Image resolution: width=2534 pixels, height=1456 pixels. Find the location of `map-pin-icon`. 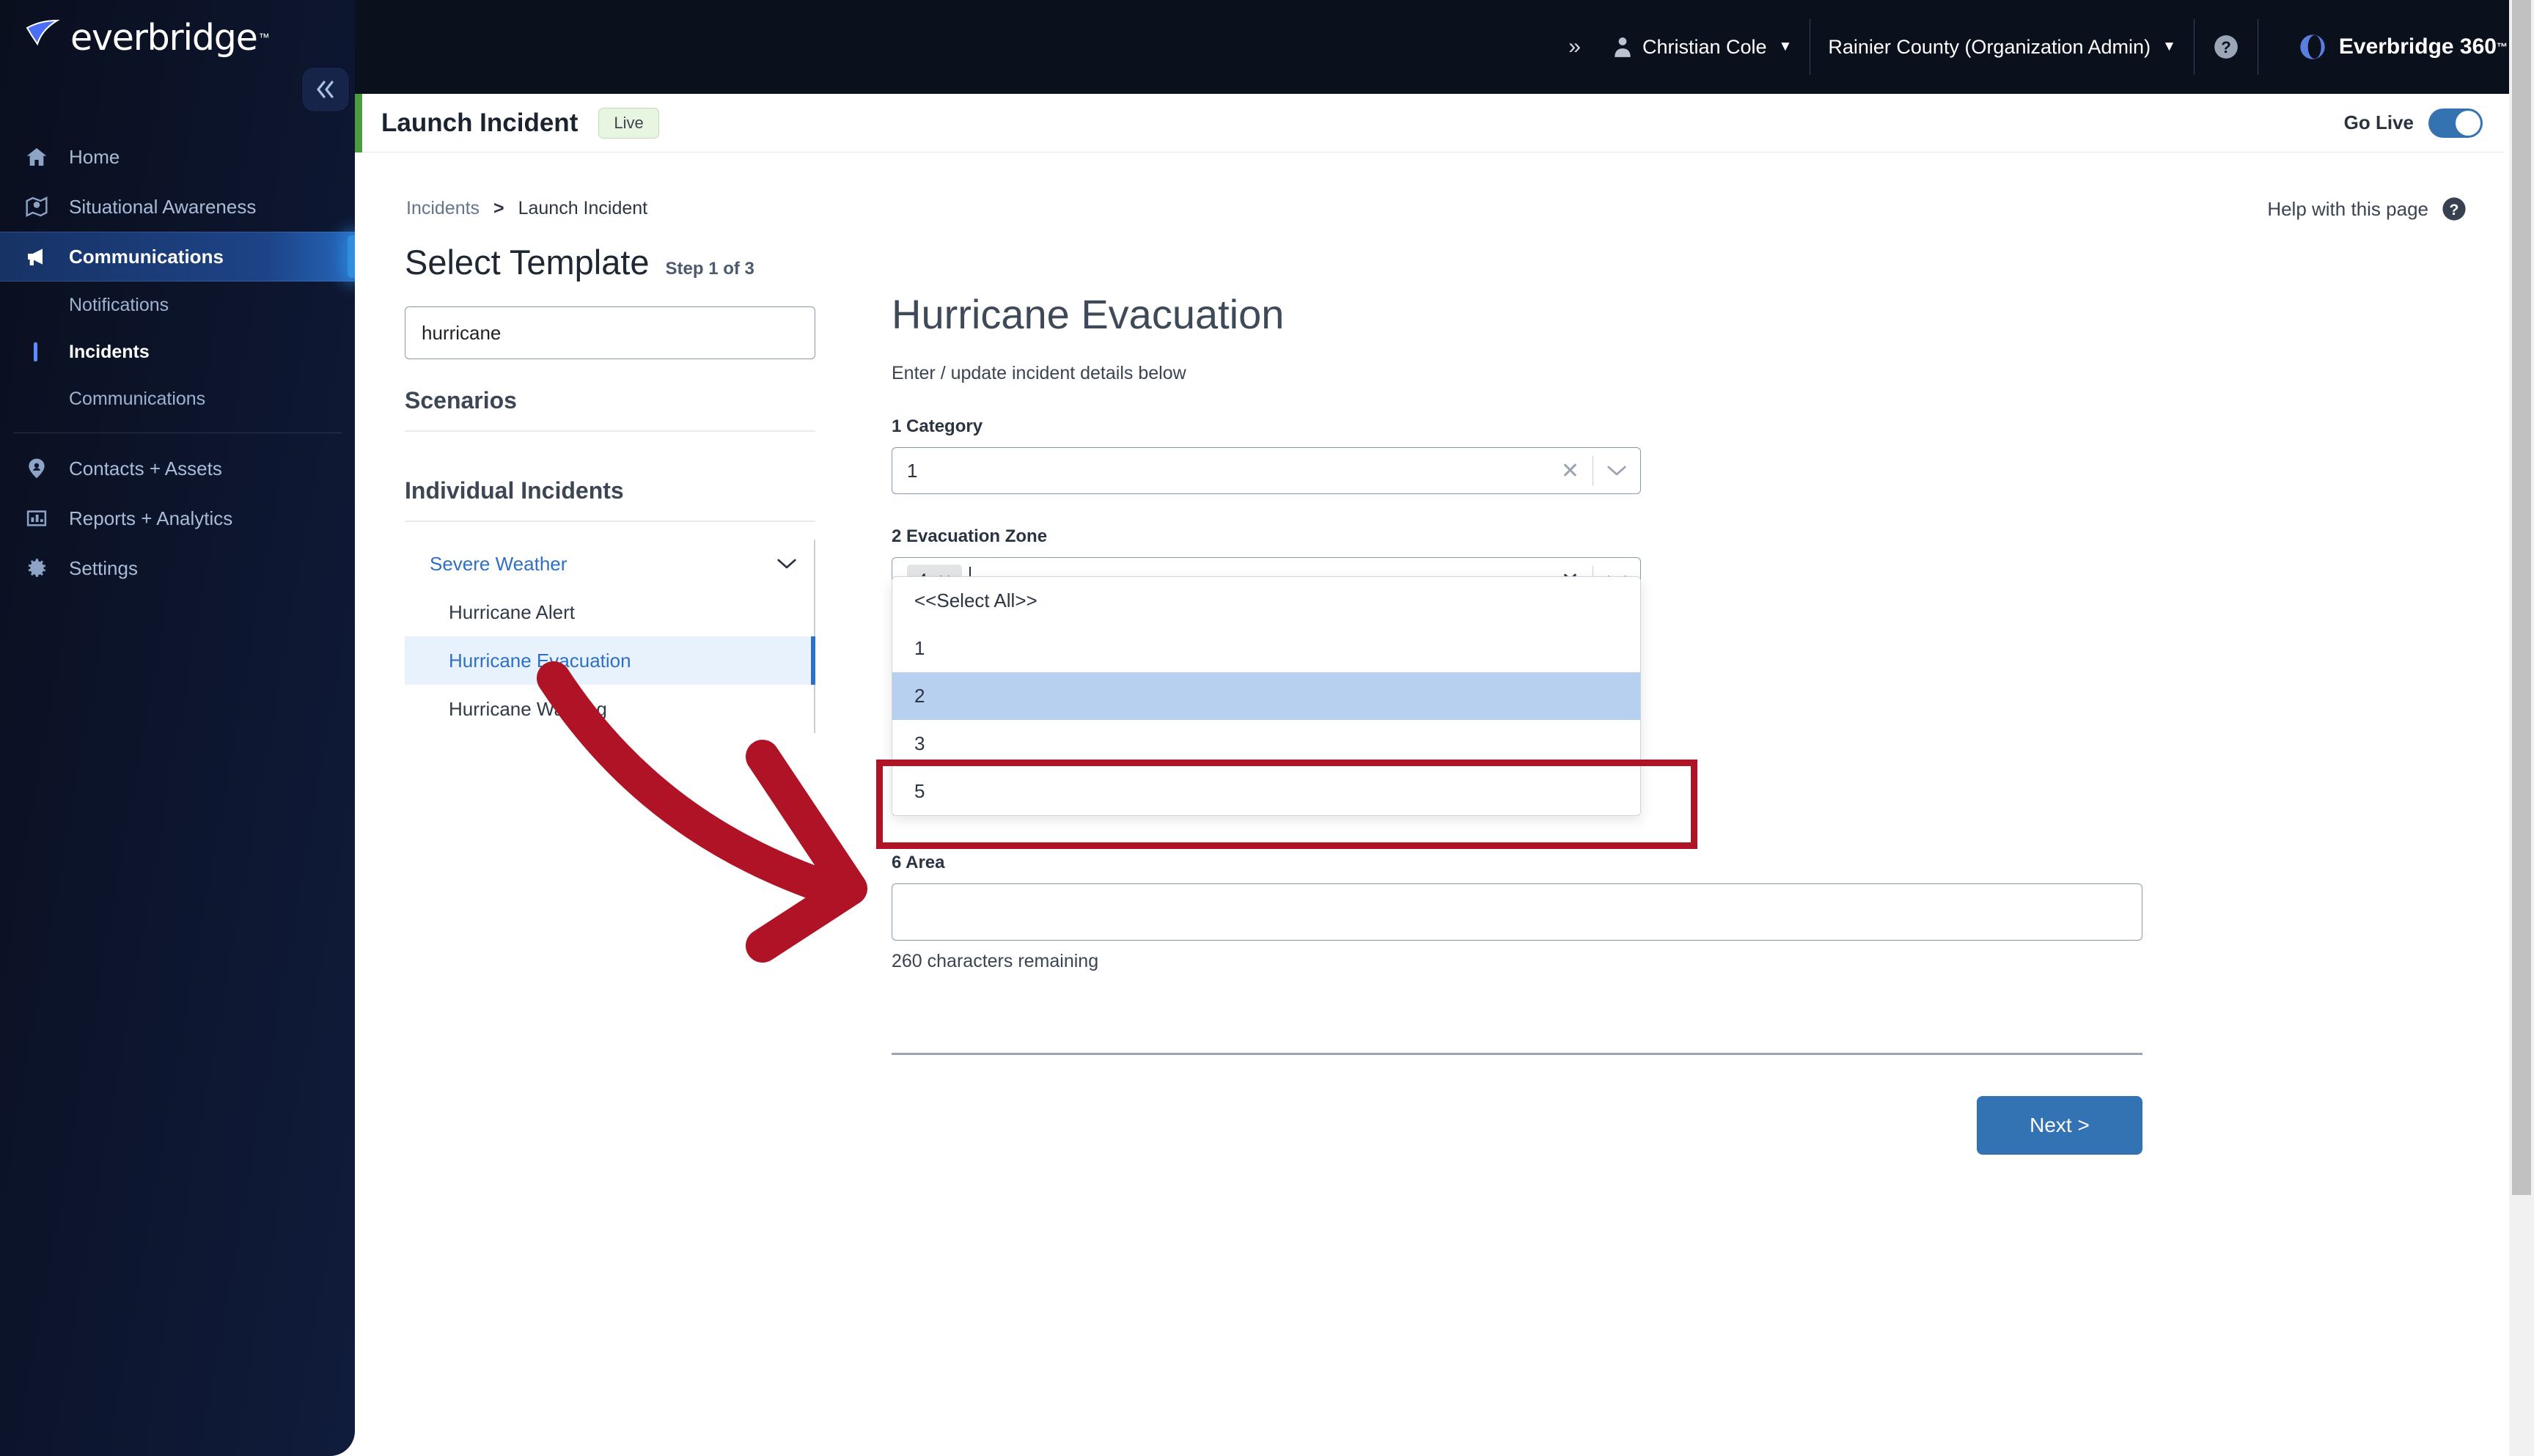

map-pin-icon is located at coordinates (37, 206).